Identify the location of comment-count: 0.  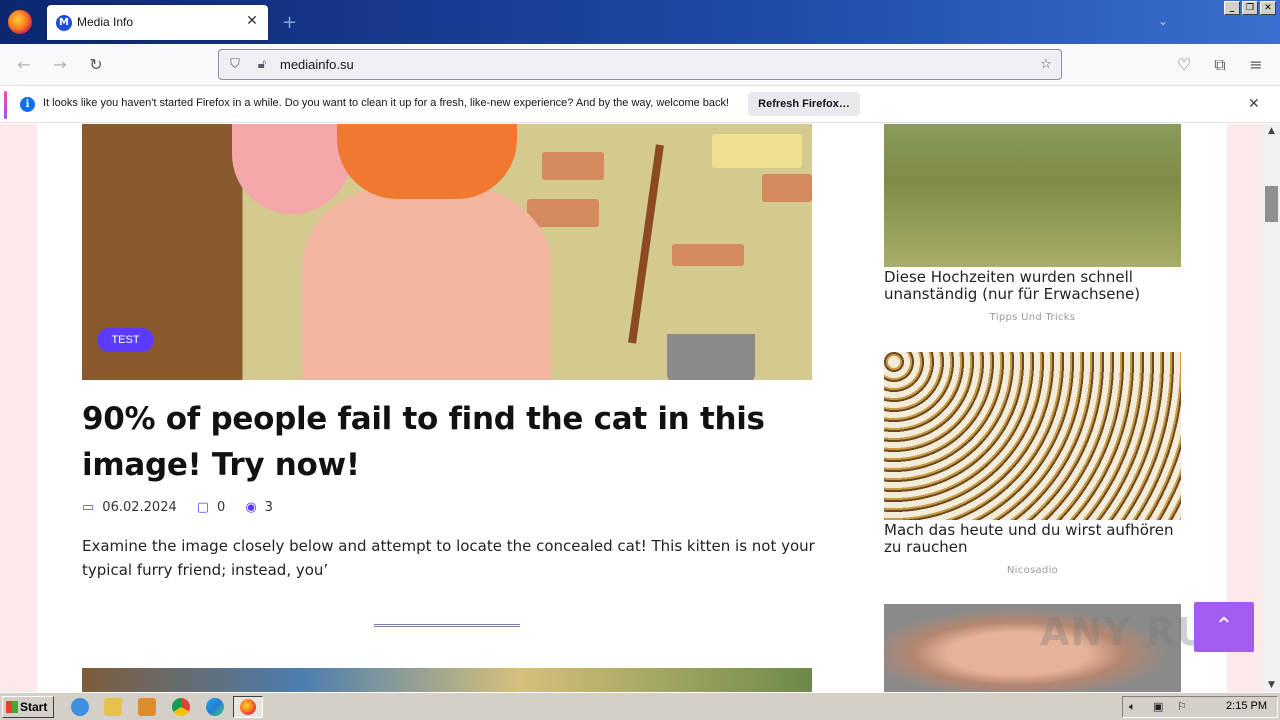
(221, 507).